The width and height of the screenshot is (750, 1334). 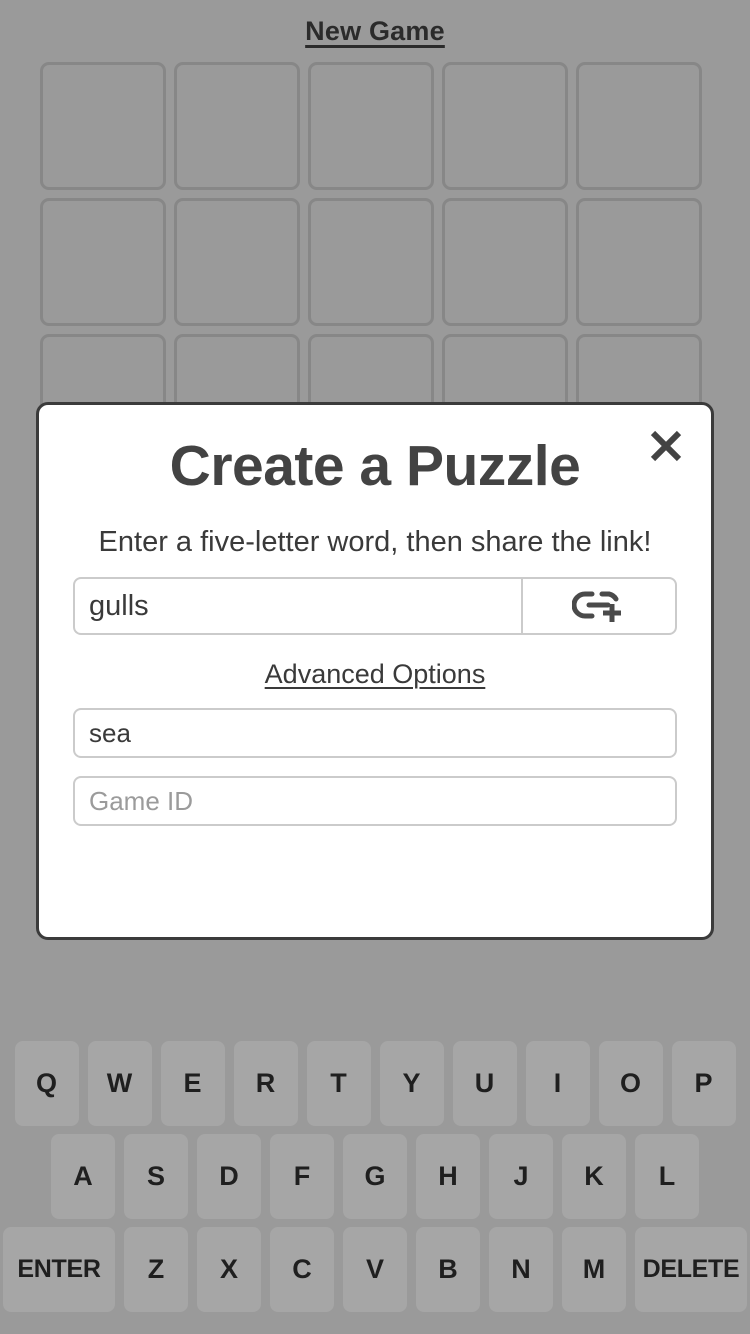 I want to click on key-n: N, so click(x=521, y=1269).